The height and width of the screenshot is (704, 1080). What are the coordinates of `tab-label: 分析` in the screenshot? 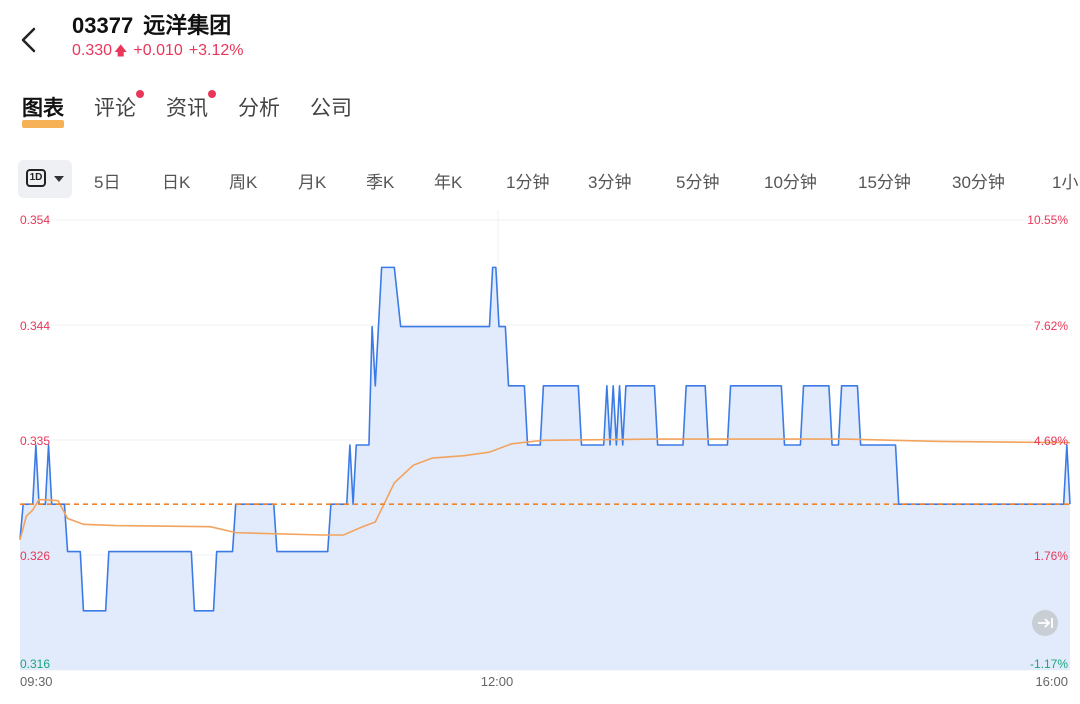 It's located at (259, 108).